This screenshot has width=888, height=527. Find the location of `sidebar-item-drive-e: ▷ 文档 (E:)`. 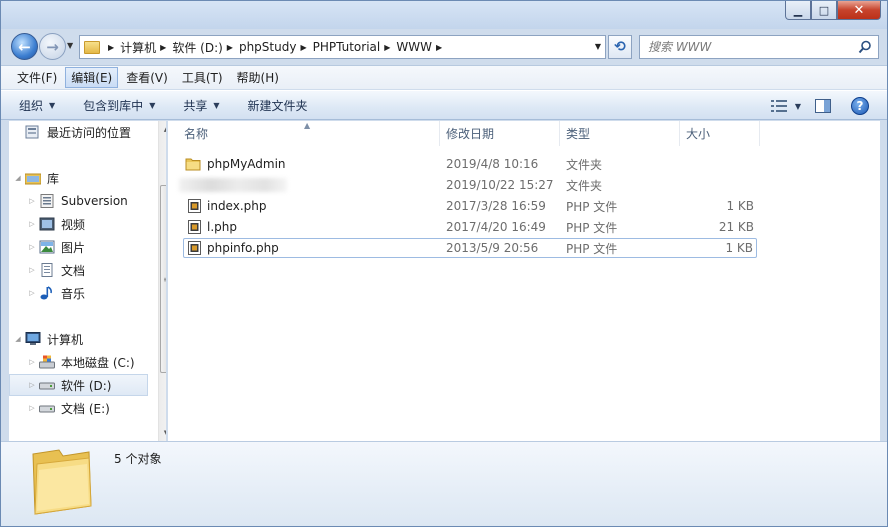

sidebar-item-drive-e: ▷ 文档 (E:) is located at coordinates (96, 408).